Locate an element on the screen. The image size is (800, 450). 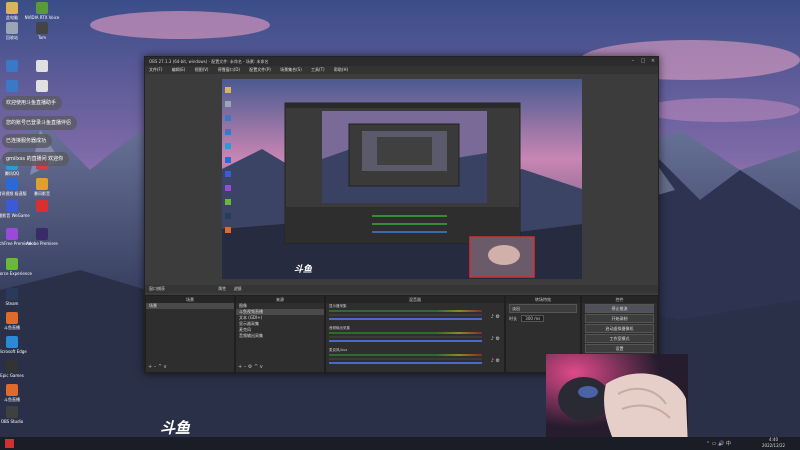
settings-button: 设置 is located at coordinates (619, 348).